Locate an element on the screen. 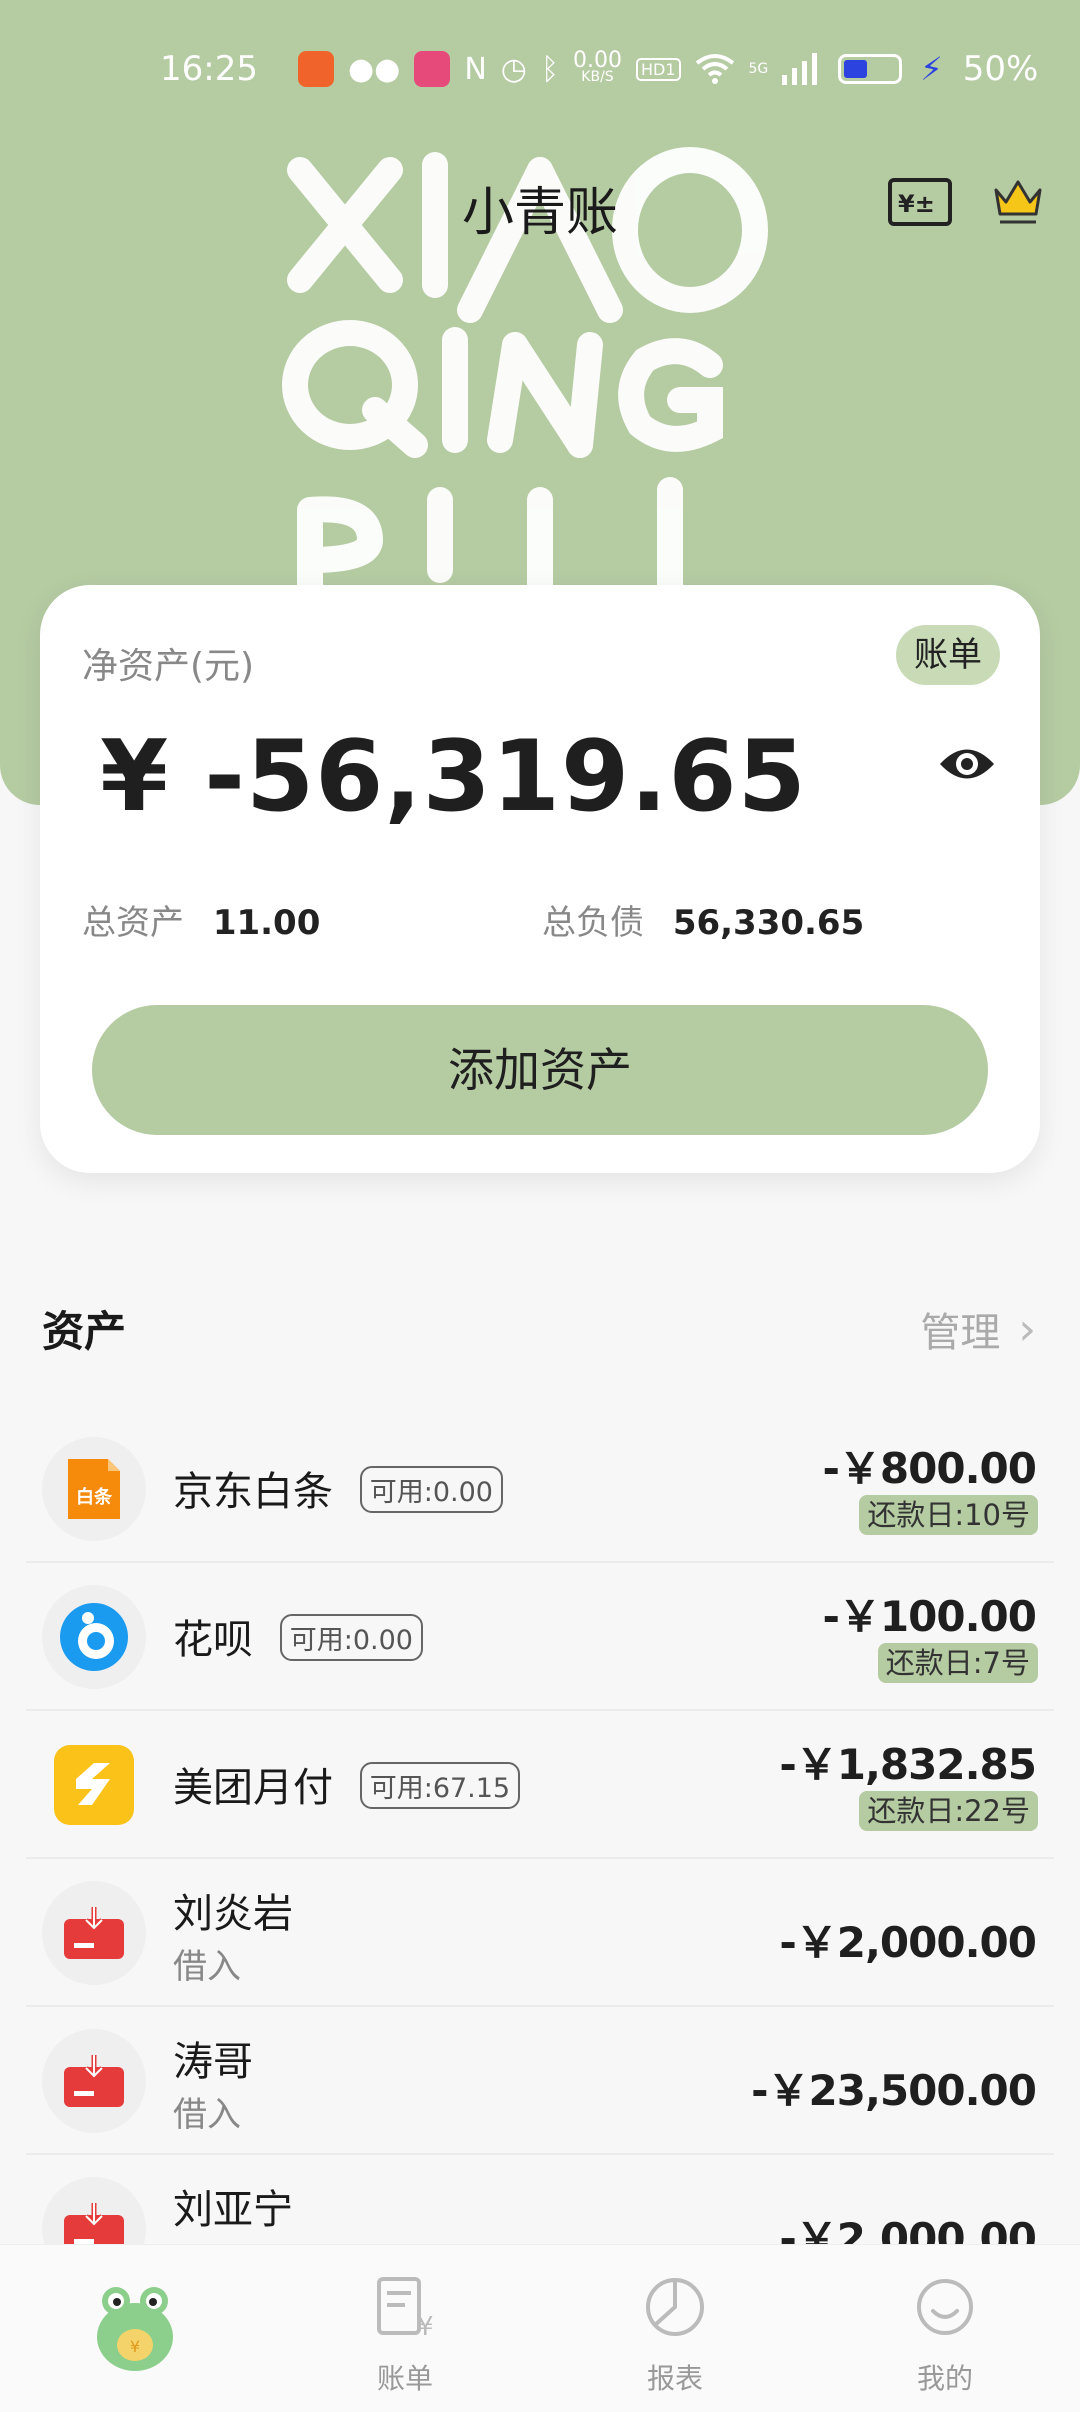  mascot-icon: ¥ is located at coordinates (135, 2329).